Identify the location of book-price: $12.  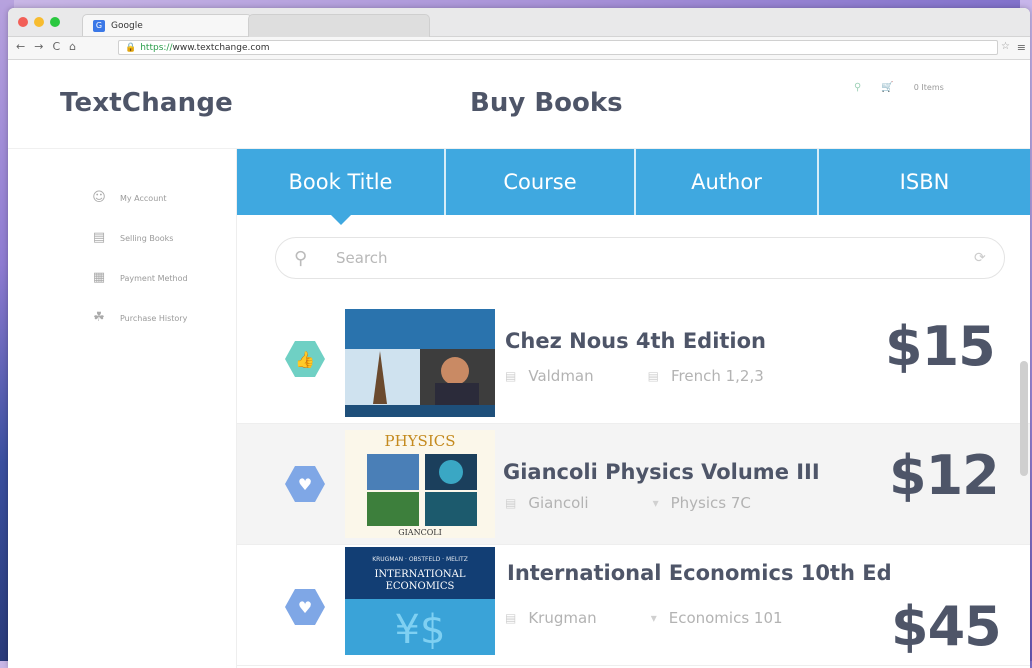
(944, 475).